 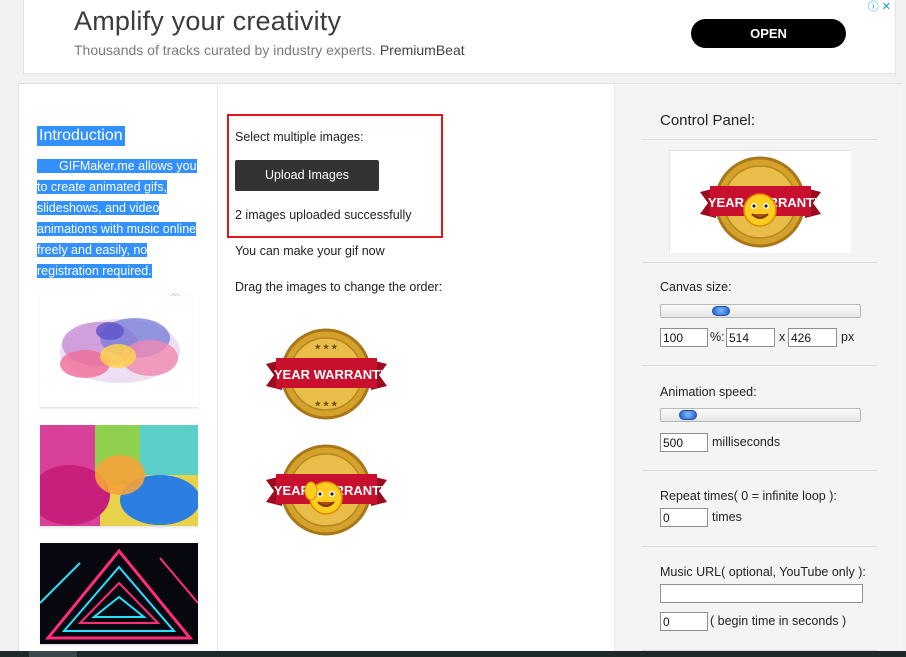 What do you see at coordinates (761, 593) in the screenshot?
I see `music-url-input` at bounding box center [761, 593].